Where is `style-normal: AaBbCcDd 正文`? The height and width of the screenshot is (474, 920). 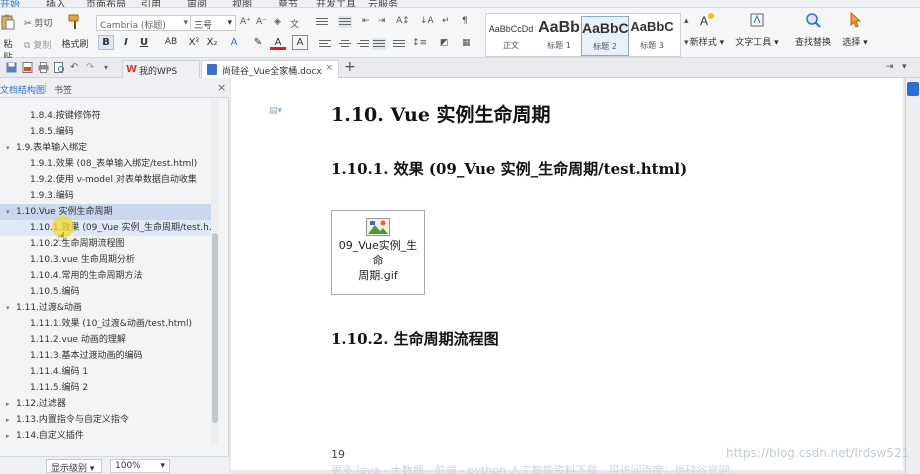
style-normal: AaBbCcDd 正文 is located at coordinates (511, 36).